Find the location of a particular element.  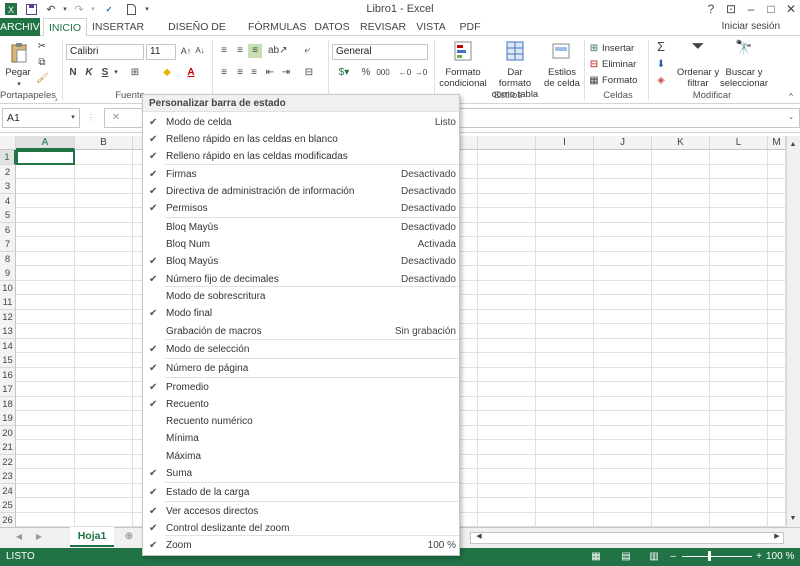

scroll-left-icon: ◀ is located at coordinates (479, 537).